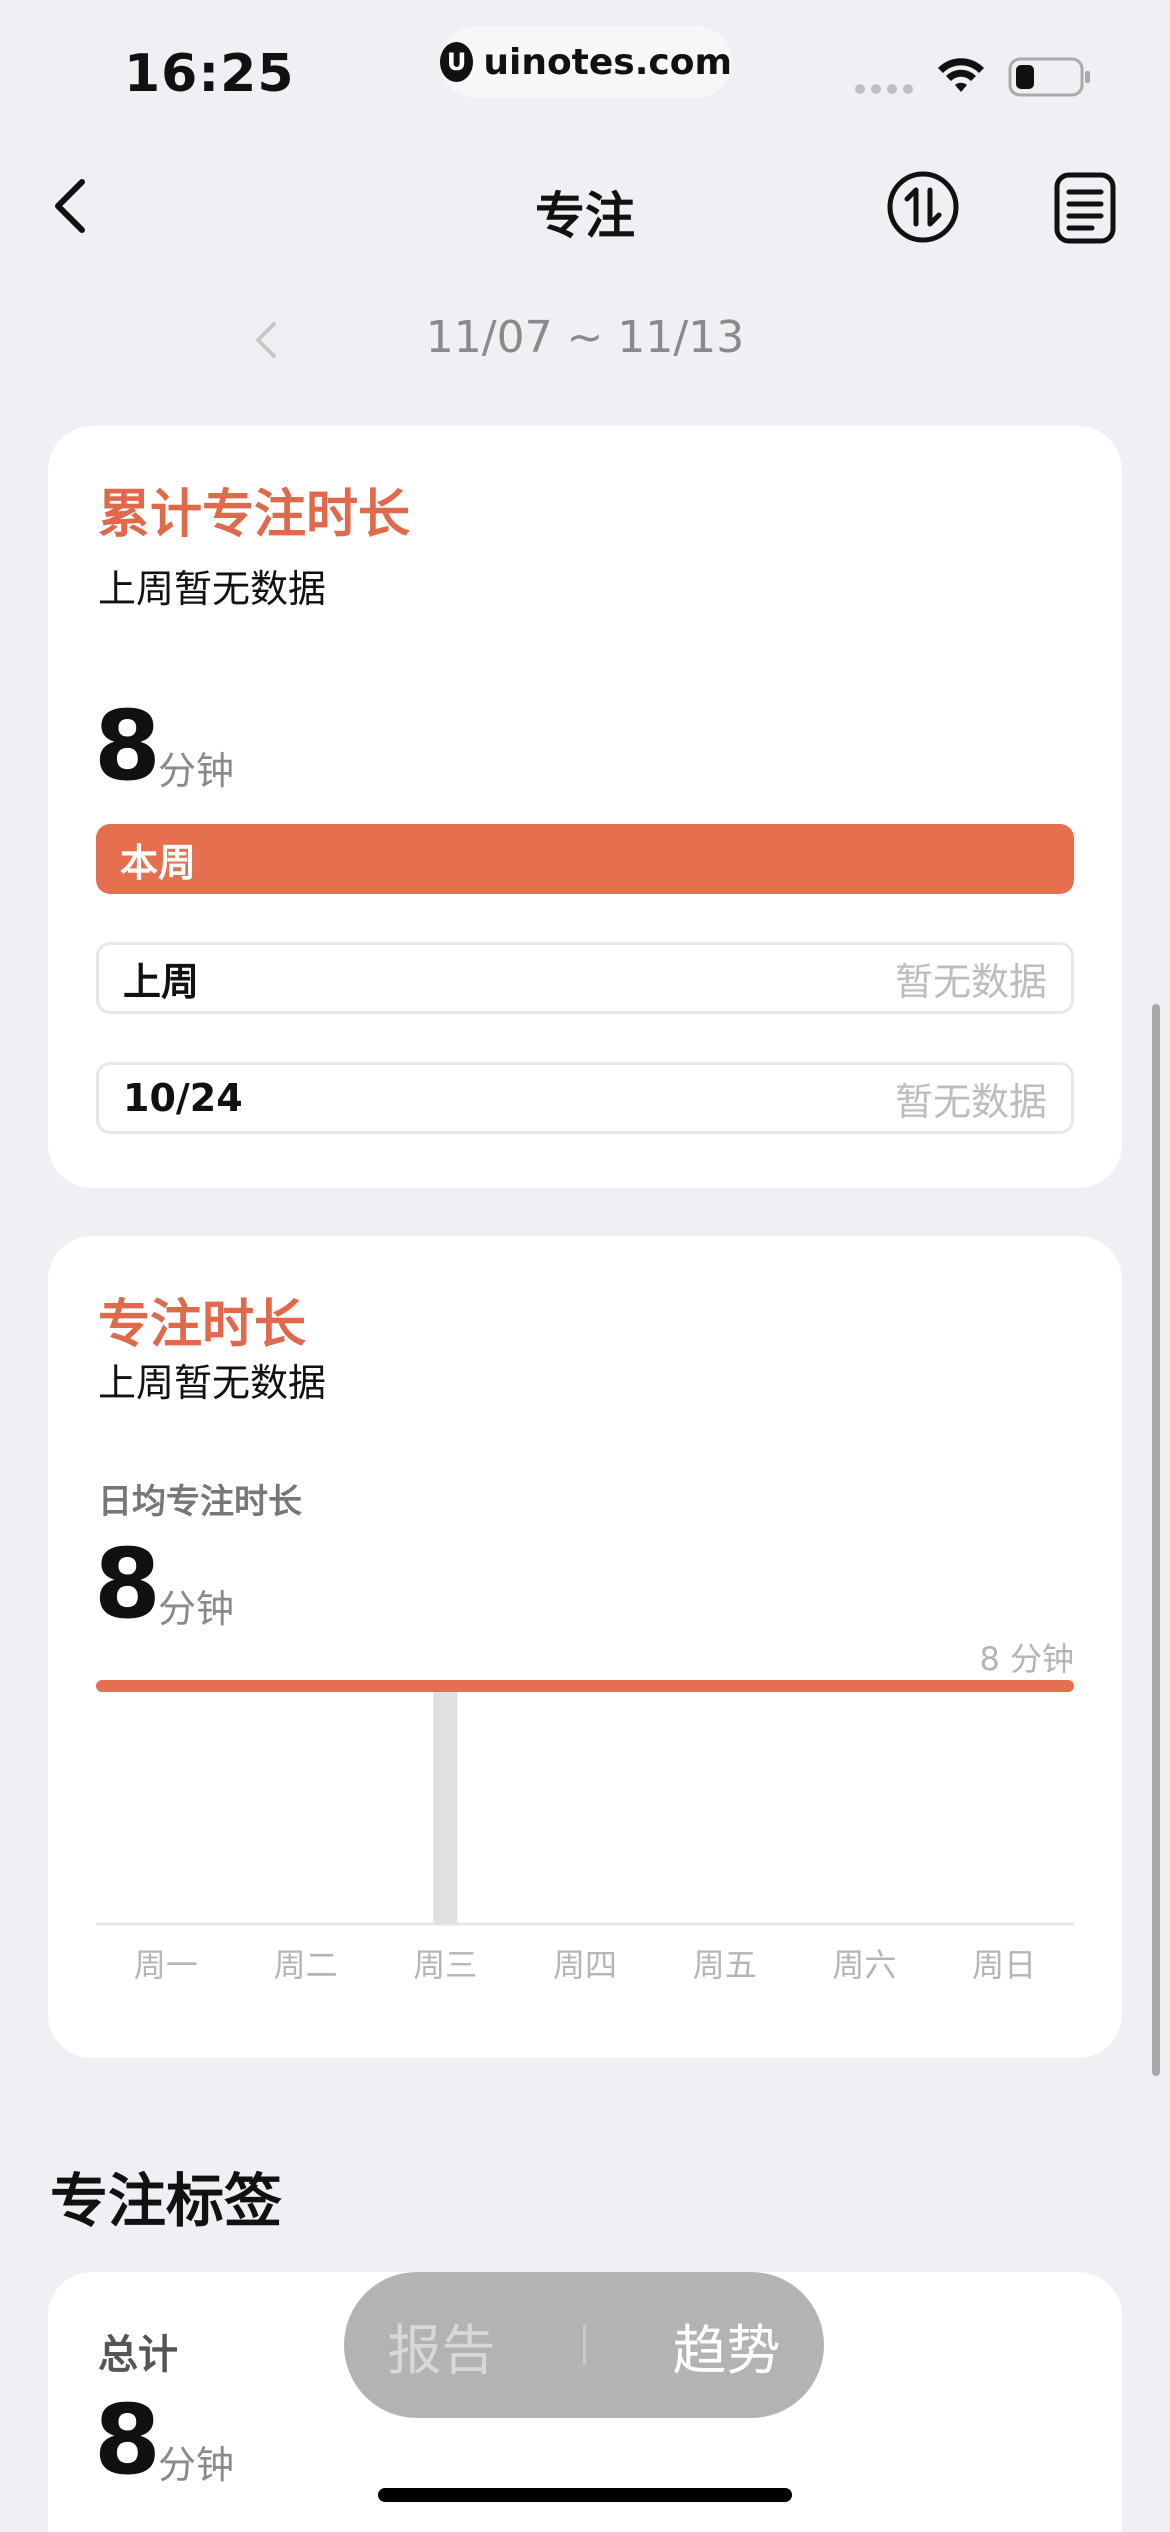 The image size is (1170, 2532). What do you see at coordinates (585, 978) in the screenshot?
I see `last-week-row: 上周 暂无数据` at bounding box center [585, 978].